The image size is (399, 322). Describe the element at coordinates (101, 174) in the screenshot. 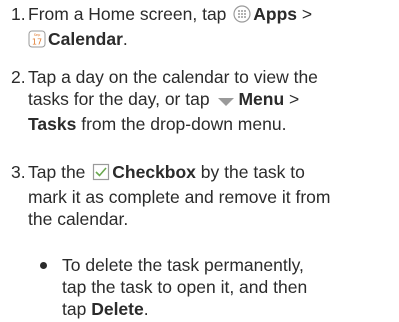

I see `checkbox-icon` at that location.